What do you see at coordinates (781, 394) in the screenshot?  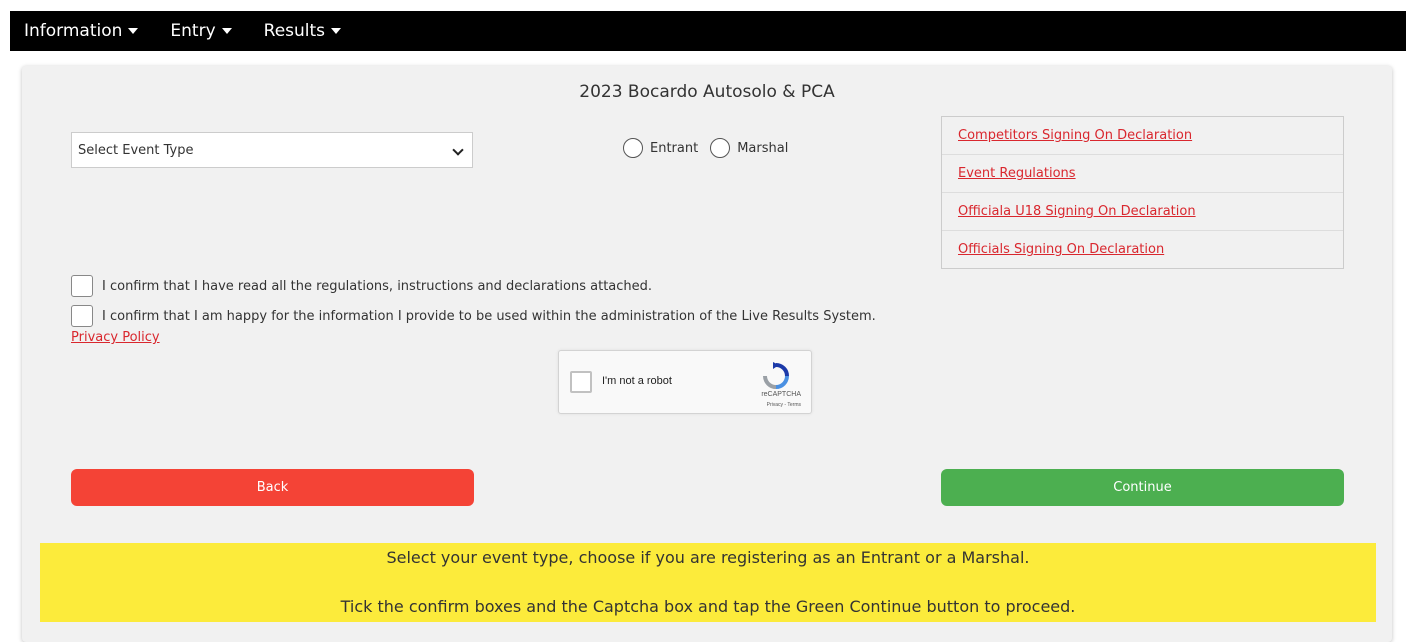 I see `recaptcha-brand: reCAPTCHA` at bounding box center [781, 394].